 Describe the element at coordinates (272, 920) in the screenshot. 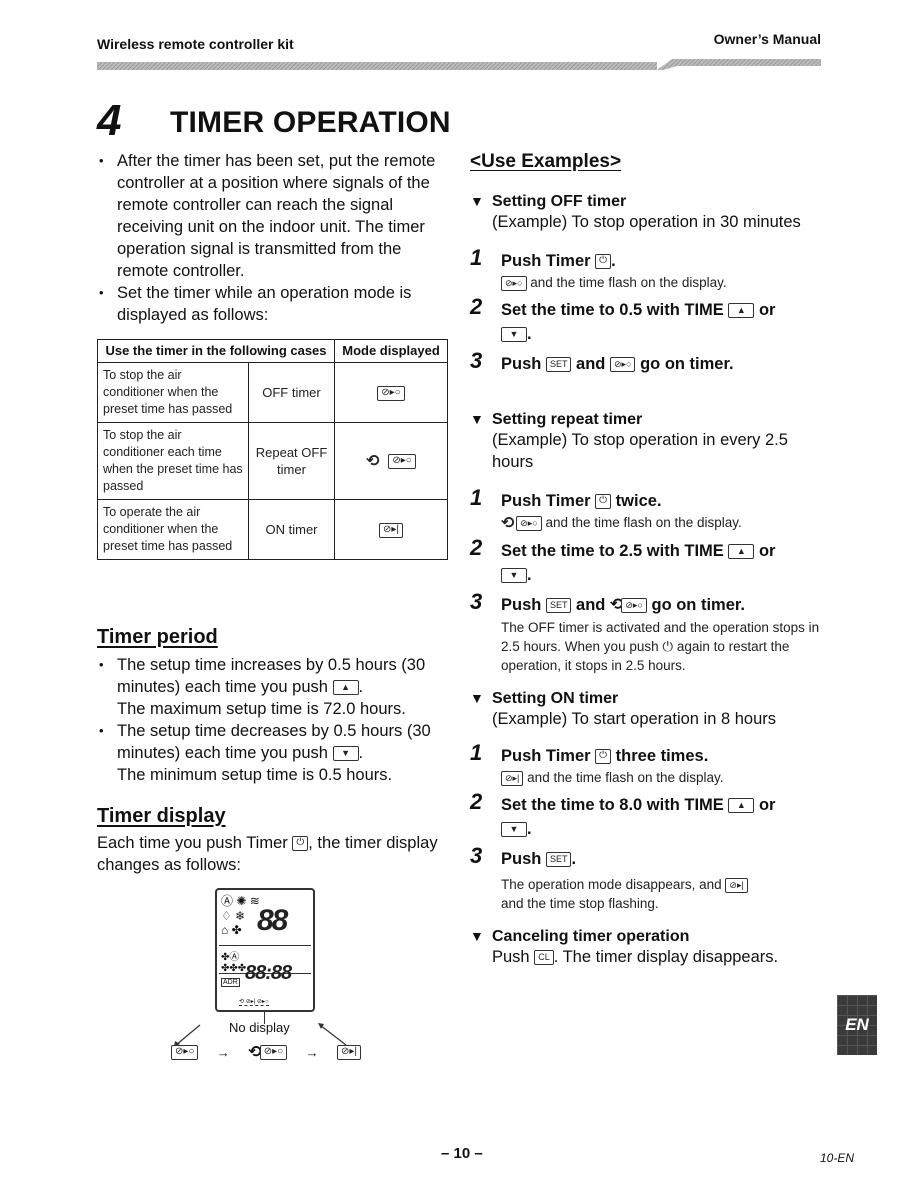

I see `lcd-temperature: 88` at that location.